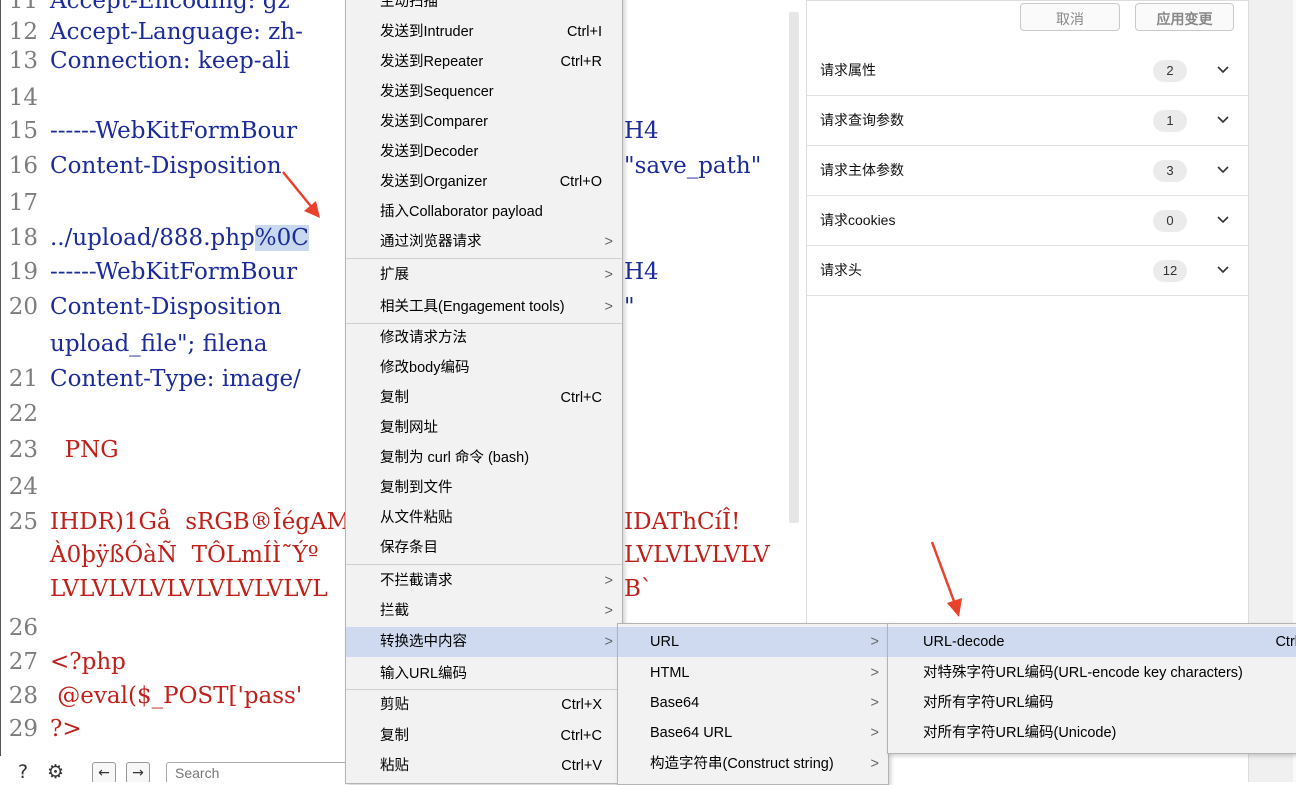  Describe the element at coordinates (484, 92) in the screenshot. I see `menu-item-send-to-sequencer: 发送到Sequencer` at that location.